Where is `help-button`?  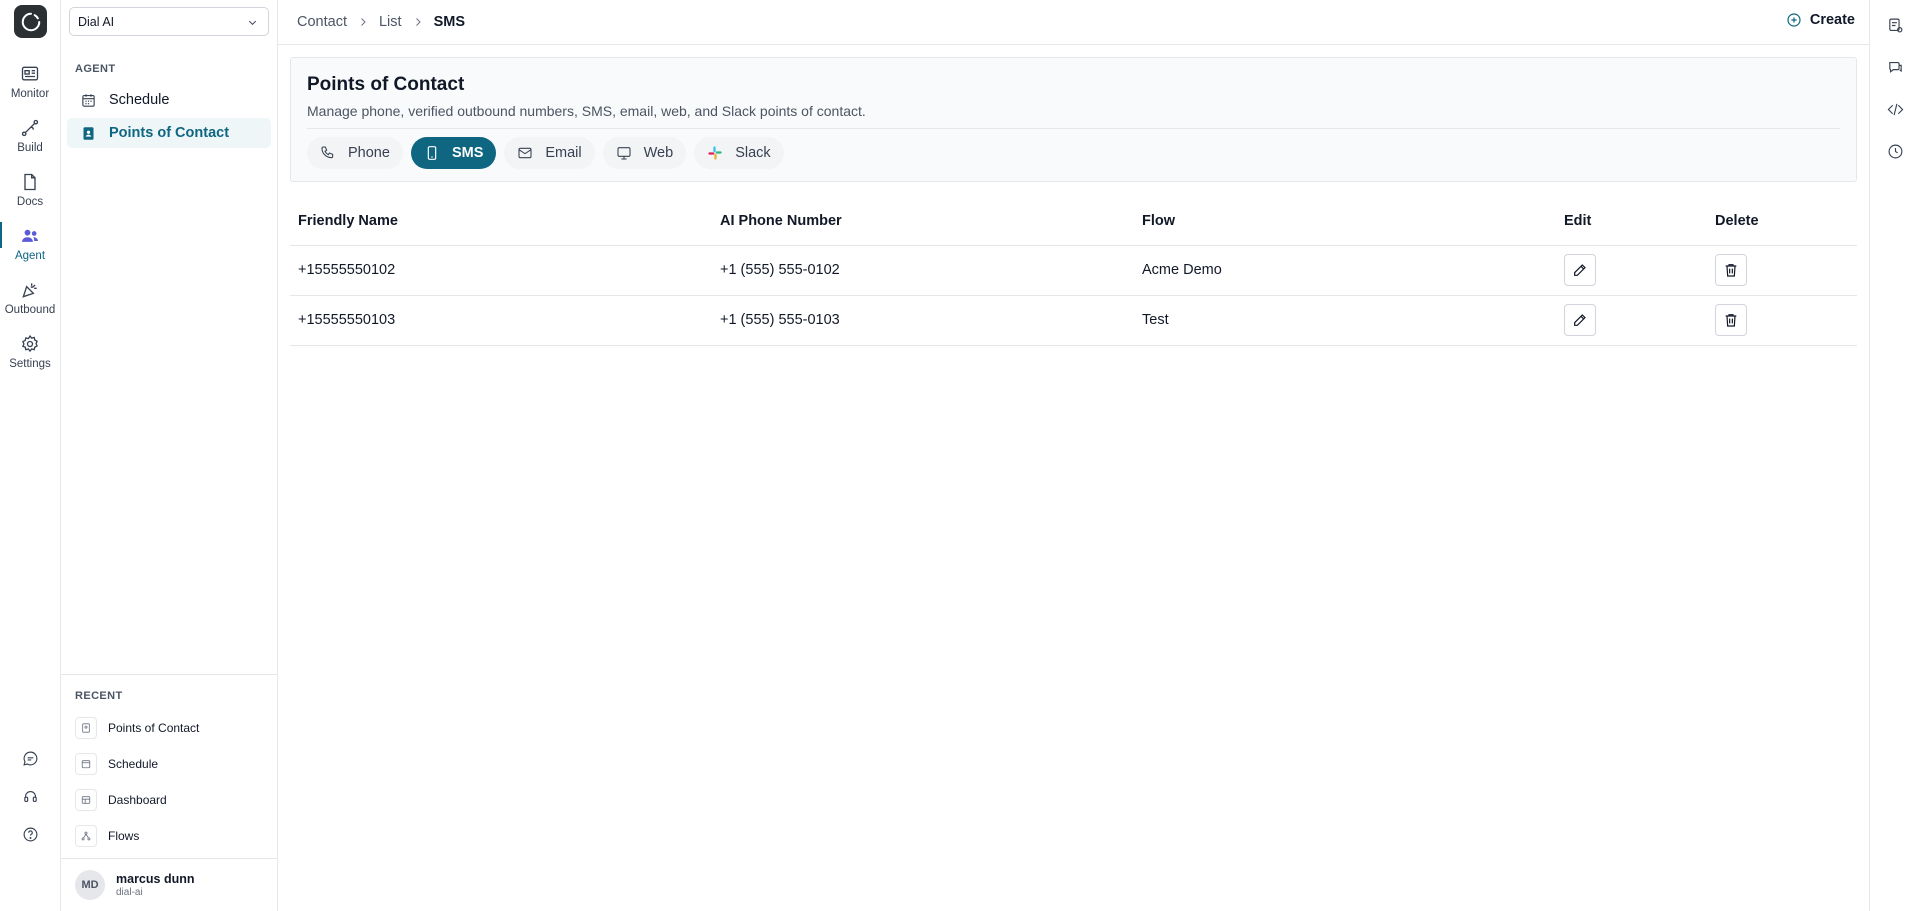 help-button is located at coordinates (30, 834).